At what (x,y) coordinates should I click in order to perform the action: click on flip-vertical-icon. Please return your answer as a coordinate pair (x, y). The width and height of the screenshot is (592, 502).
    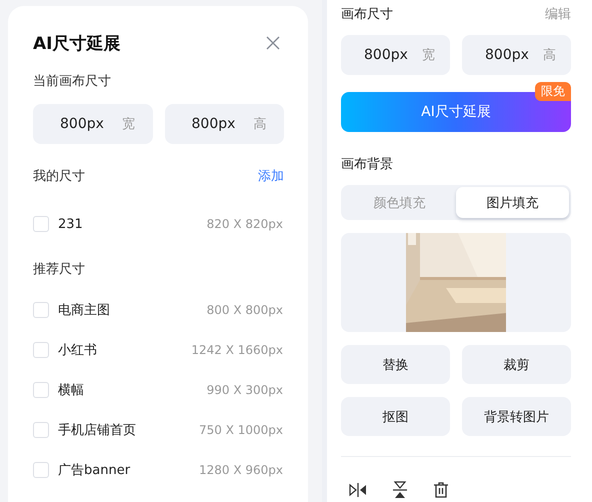
    Looking at the image, I should click on (400, 490).